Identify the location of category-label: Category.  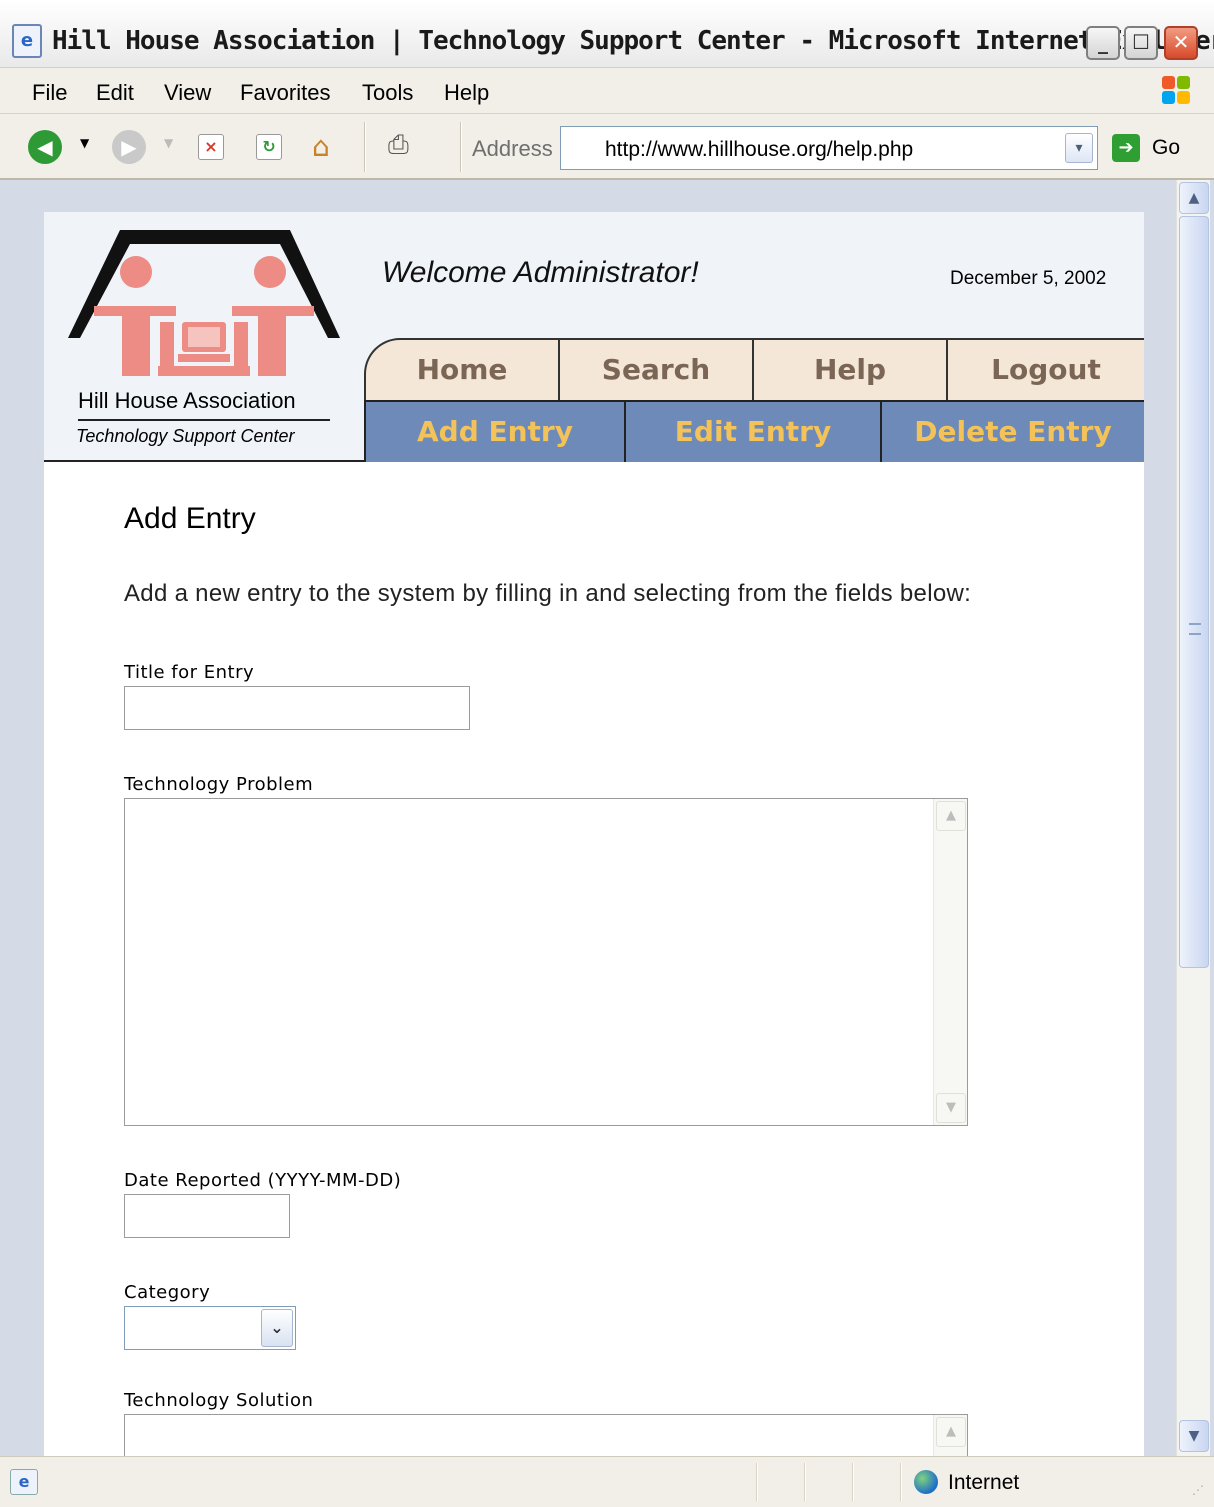
(167, 1292).